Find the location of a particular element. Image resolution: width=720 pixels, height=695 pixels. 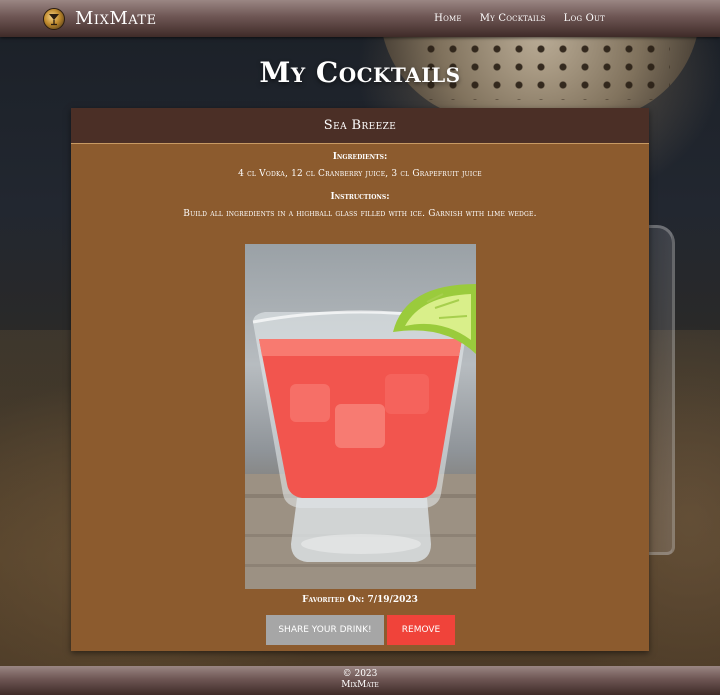

main-nav: Home My Cocktails Log Out is located at coordinates (519, 18).